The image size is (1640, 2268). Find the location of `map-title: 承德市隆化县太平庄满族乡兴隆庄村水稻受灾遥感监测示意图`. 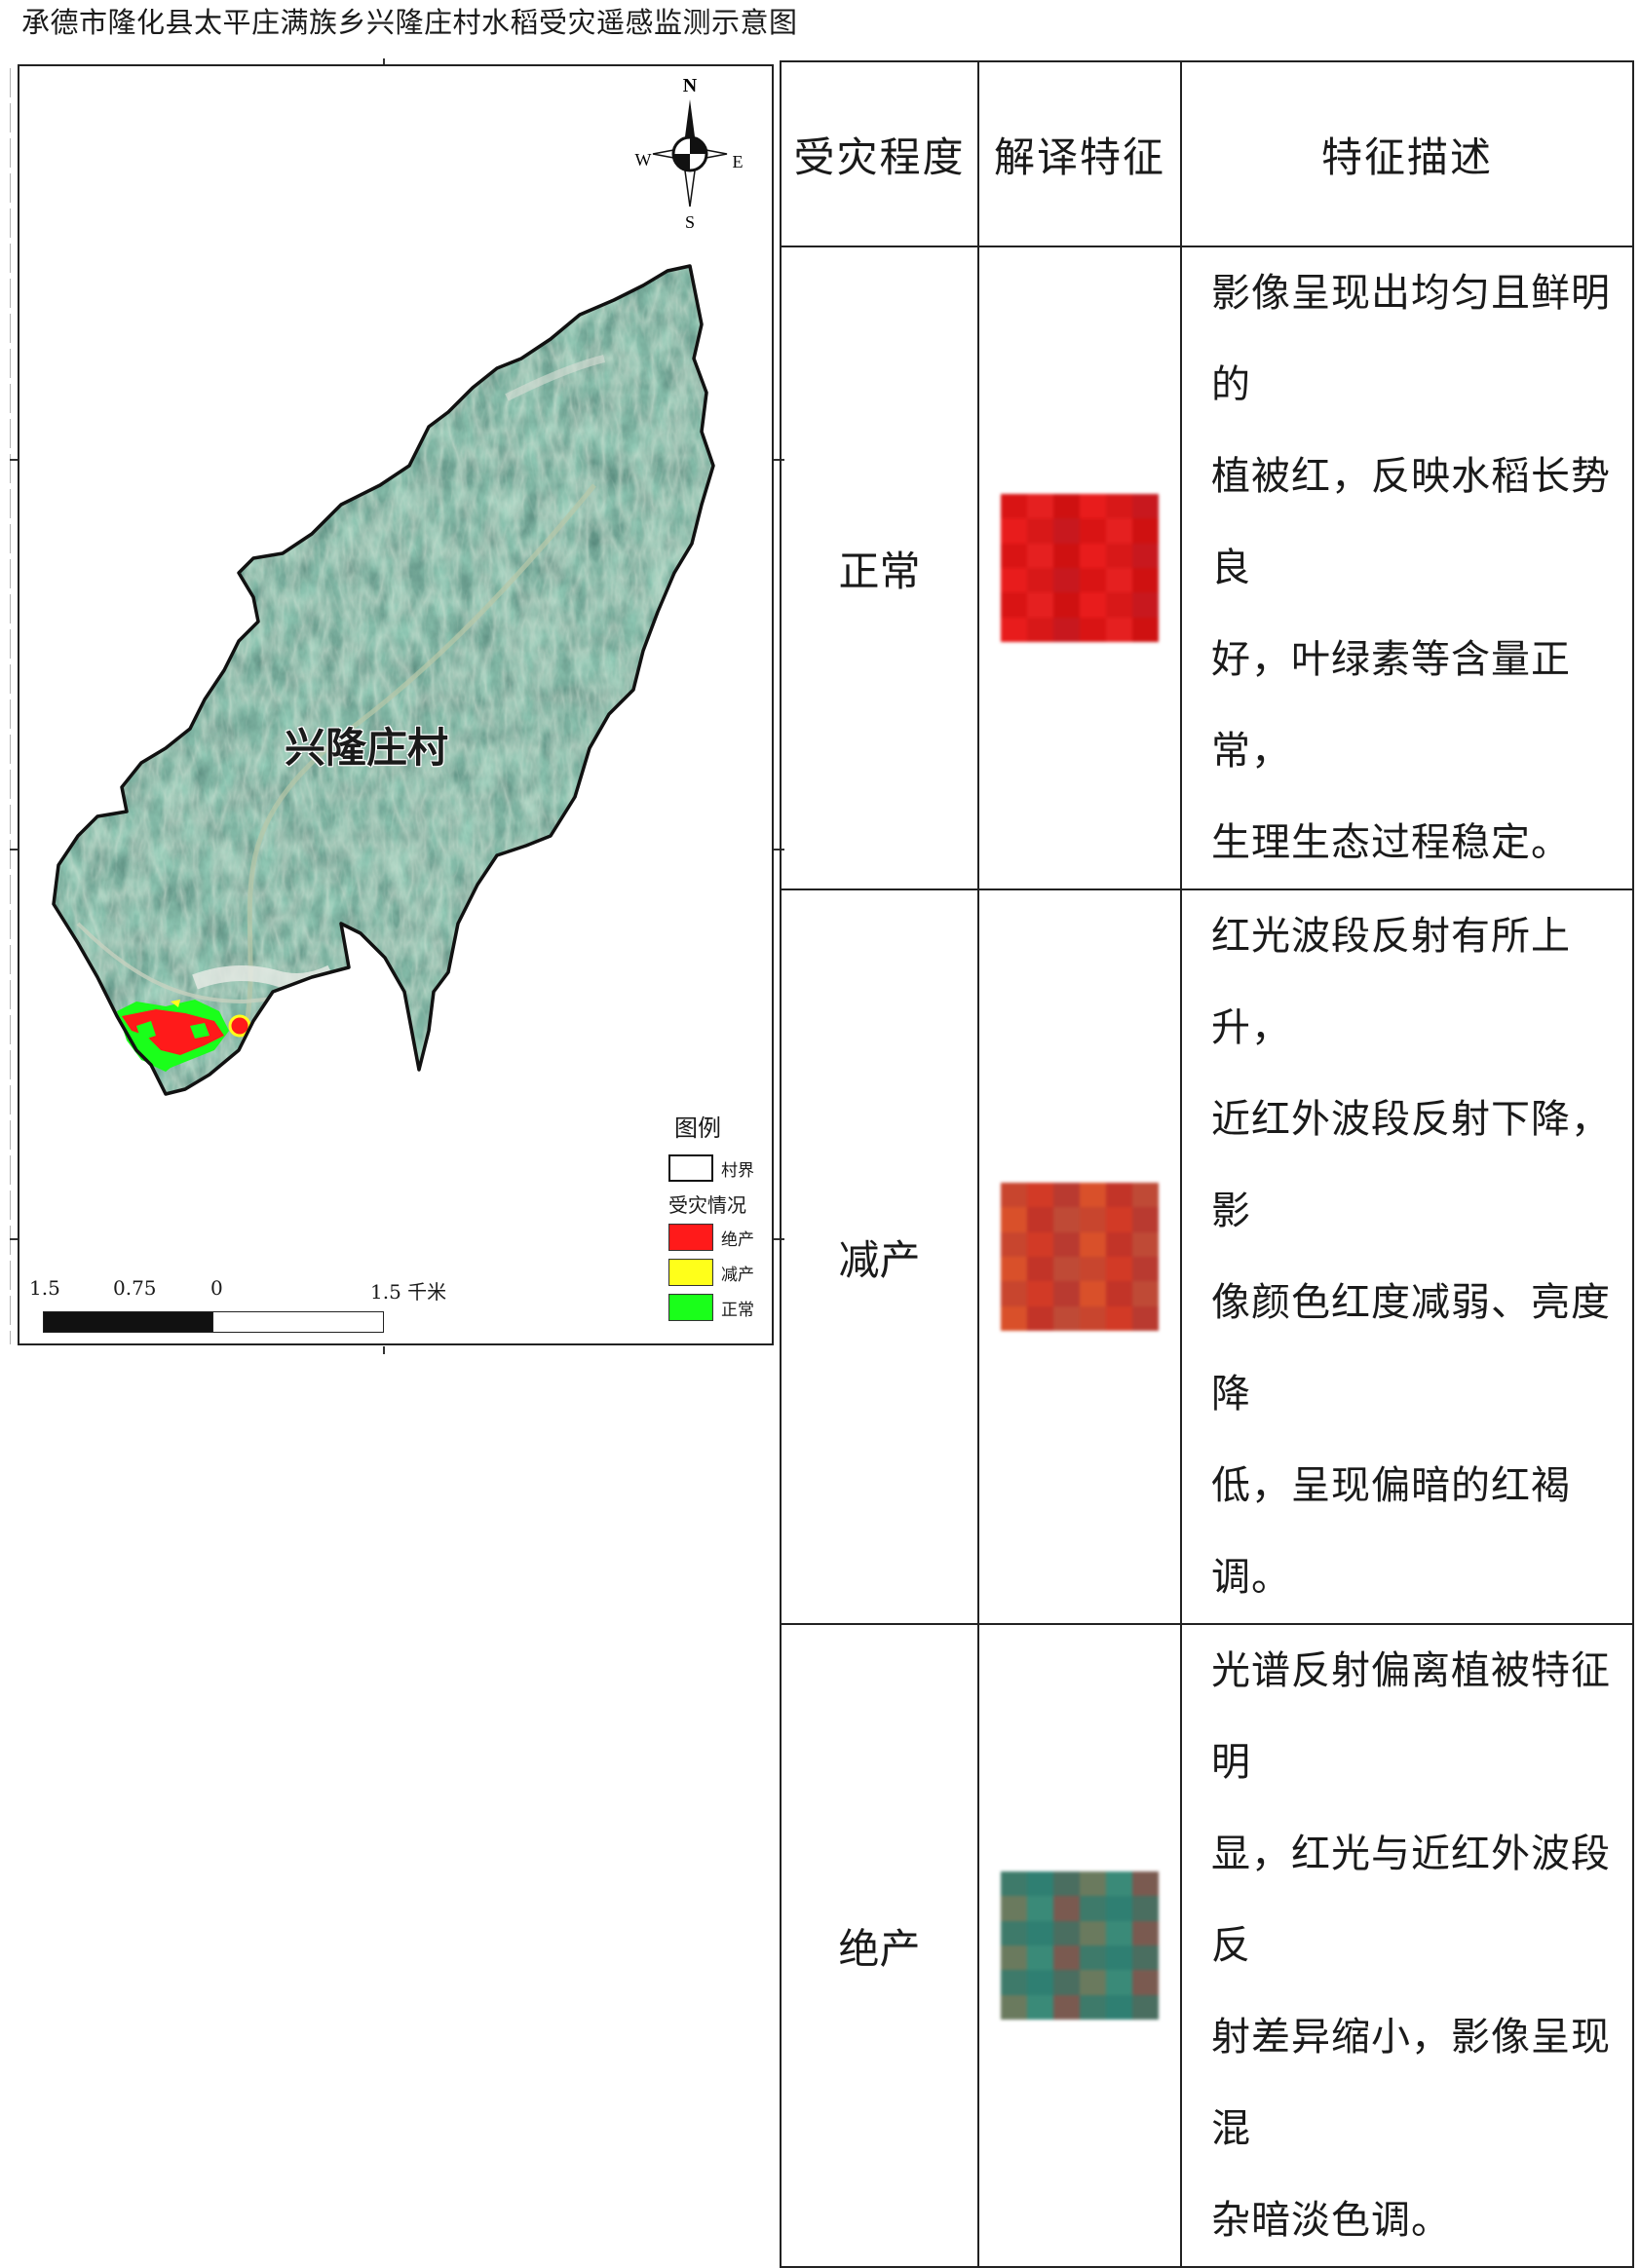

map-title: 承德市隆化县太平庄满族乡兴隆庄村水稻受灾遥感监测示意图 is located at coordinates (409, 22).